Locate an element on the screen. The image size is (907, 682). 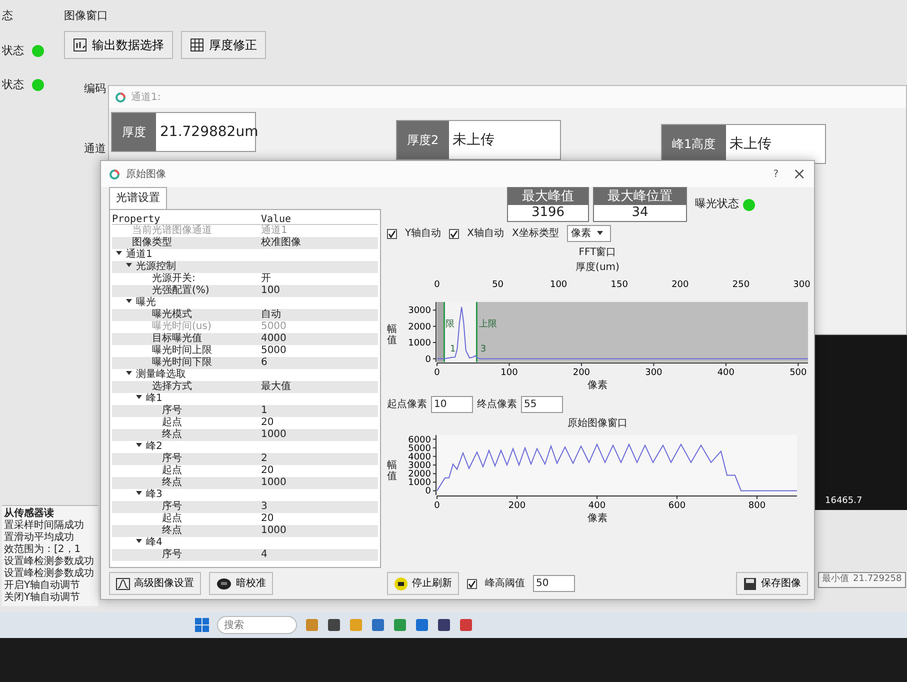
group-label: 通道 is located at coordinates (95, 149).